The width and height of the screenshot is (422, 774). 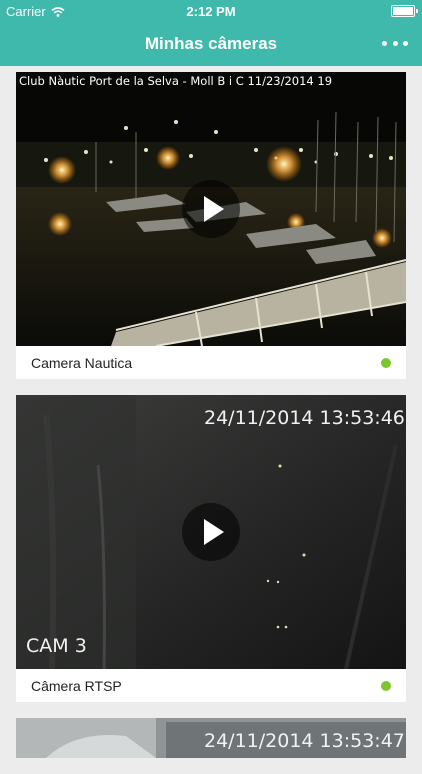 I want to click on camera-name: Camera Nautica, so click(x=82, y=363).